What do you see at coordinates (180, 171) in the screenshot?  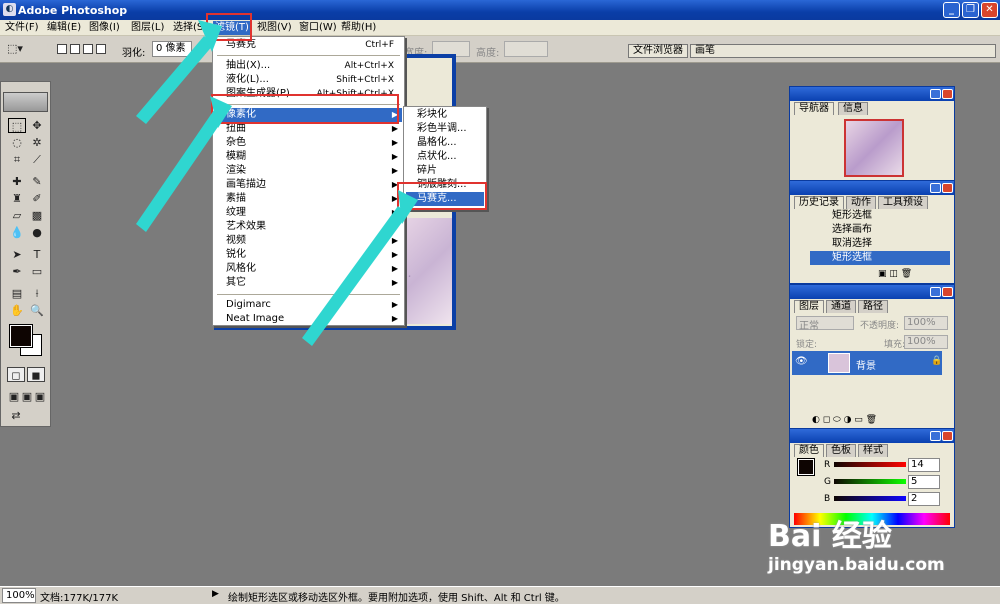 I see `arrow-to-pixelate-icon` at bounding box center [180, 171].